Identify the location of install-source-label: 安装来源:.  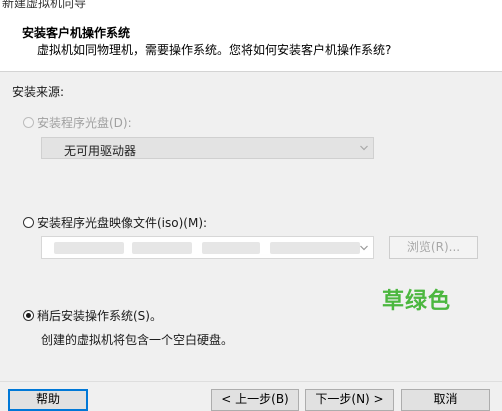
(38, 92).